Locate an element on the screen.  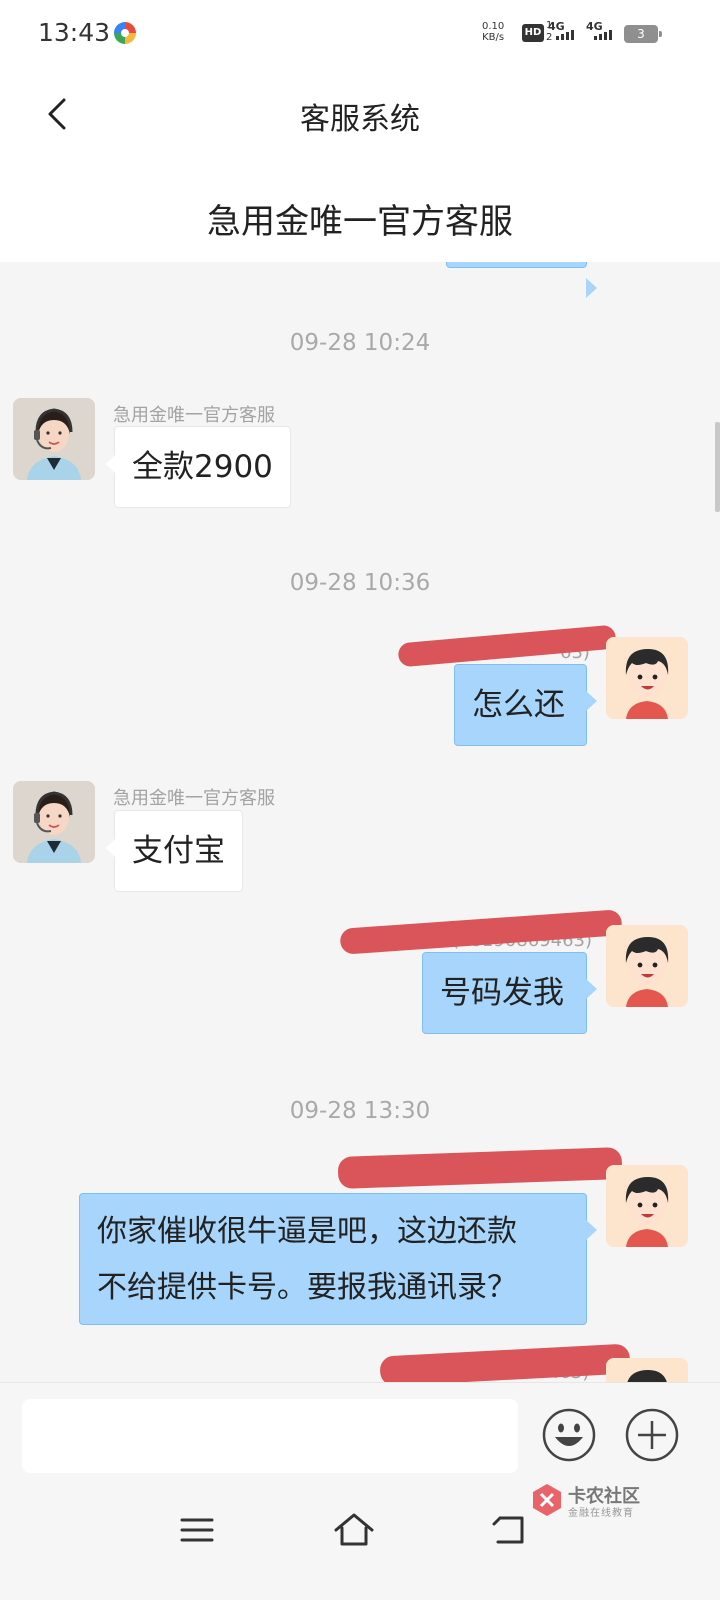
timestamp: 09-28 10:36 is located at coordinates (360, 583).